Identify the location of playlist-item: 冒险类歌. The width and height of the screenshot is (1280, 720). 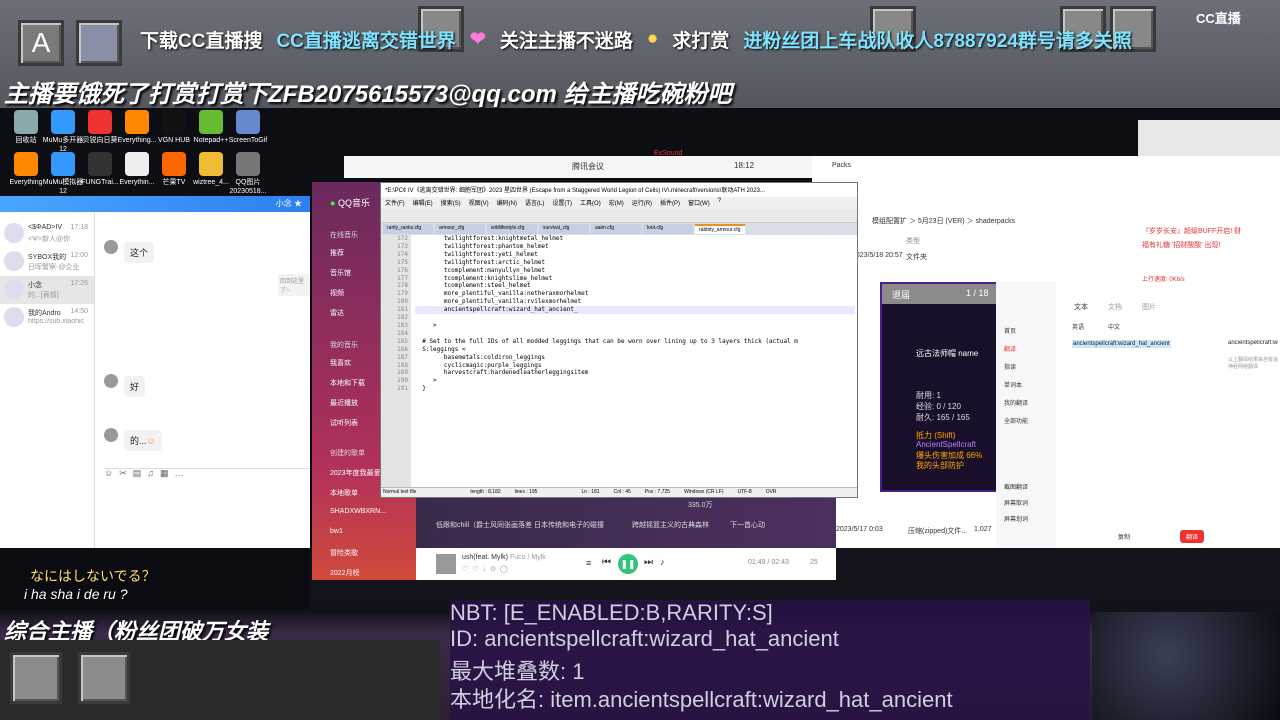
(344, 553).